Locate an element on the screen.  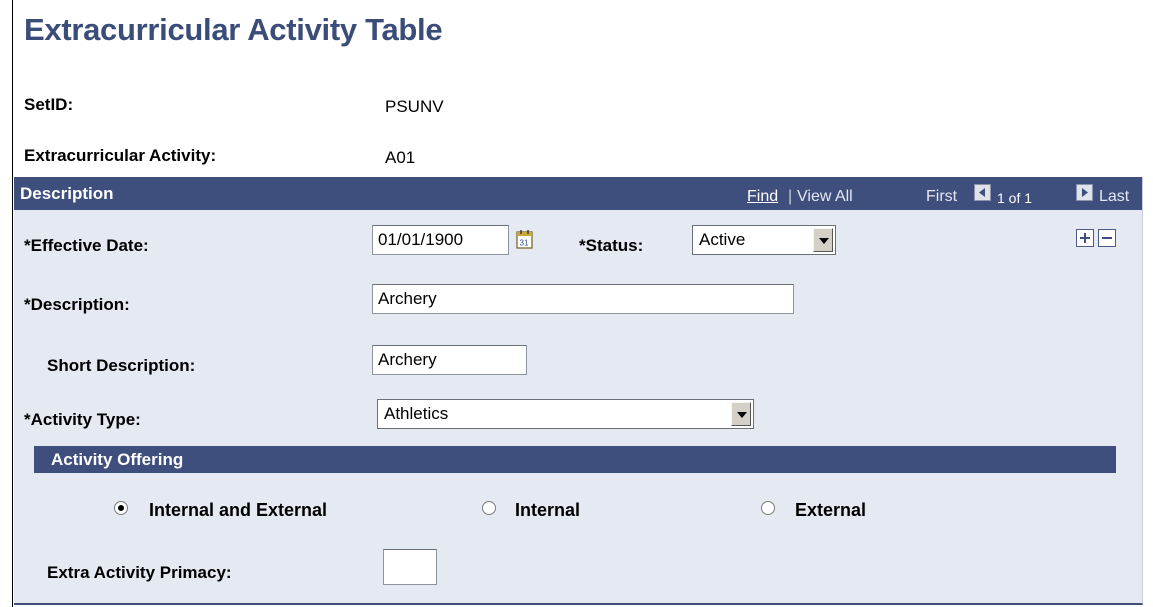
radio-internal-label: Internal is located at coordinates (548, 510).